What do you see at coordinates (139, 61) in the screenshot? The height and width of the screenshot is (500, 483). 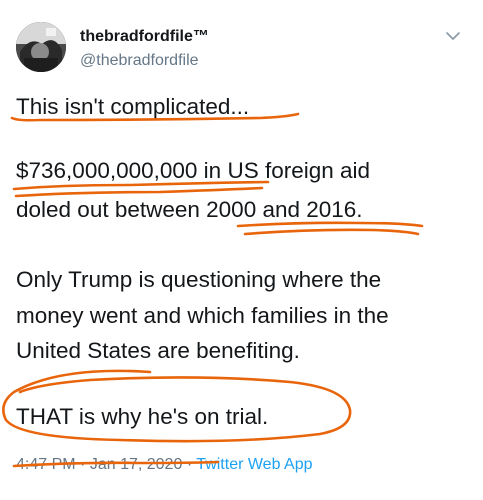 I see `user-handle: @thebradfordfile` at bounding box center [139, 61].